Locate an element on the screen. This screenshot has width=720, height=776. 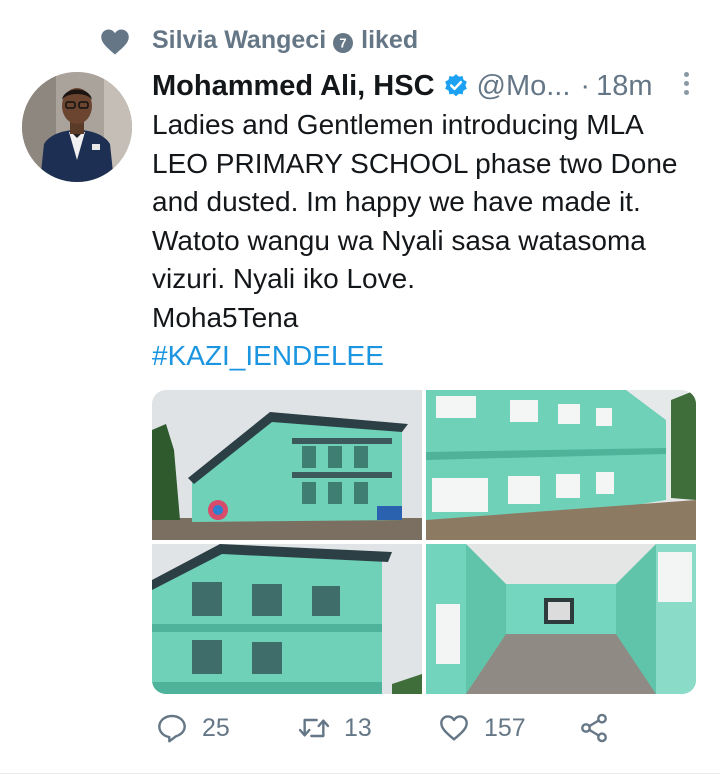
badge-icon: 7 is located at coordinates (343, 42).